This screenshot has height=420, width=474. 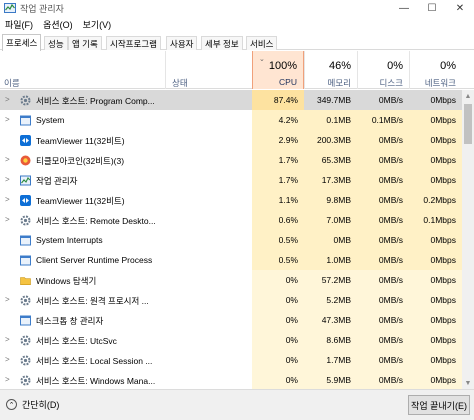 What do you see at coordinates (208, 70) in the screenshot?
I see `column-status: 상태` at bounding box center [208, 70].